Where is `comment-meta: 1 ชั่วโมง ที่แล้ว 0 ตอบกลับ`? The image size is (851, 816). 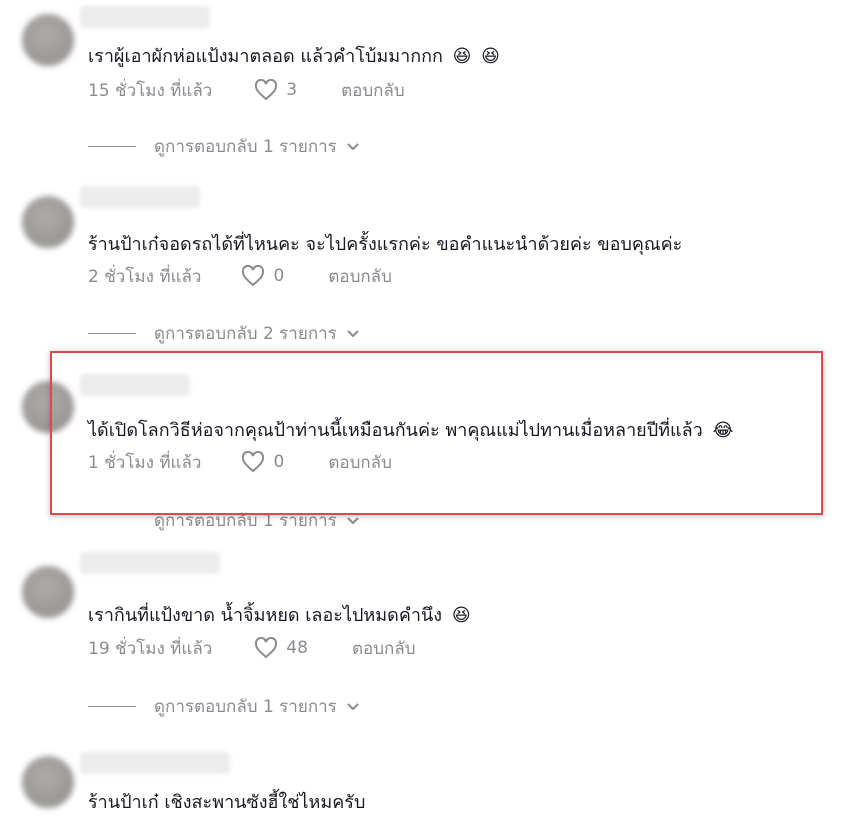
comment-meta: 1 ชั่วโมง ที่แล้ว 0 ตอบกลับ is located at coordinates (240, 462).